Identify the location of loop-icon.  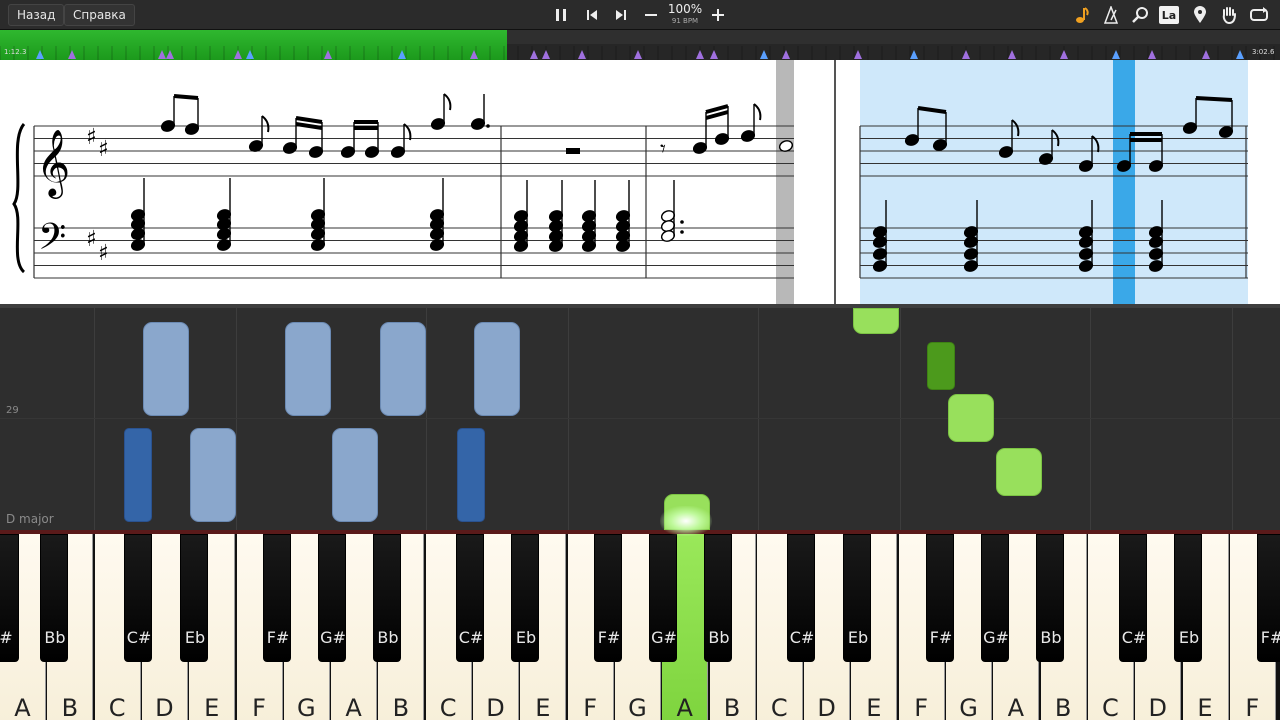
(1259, 15).